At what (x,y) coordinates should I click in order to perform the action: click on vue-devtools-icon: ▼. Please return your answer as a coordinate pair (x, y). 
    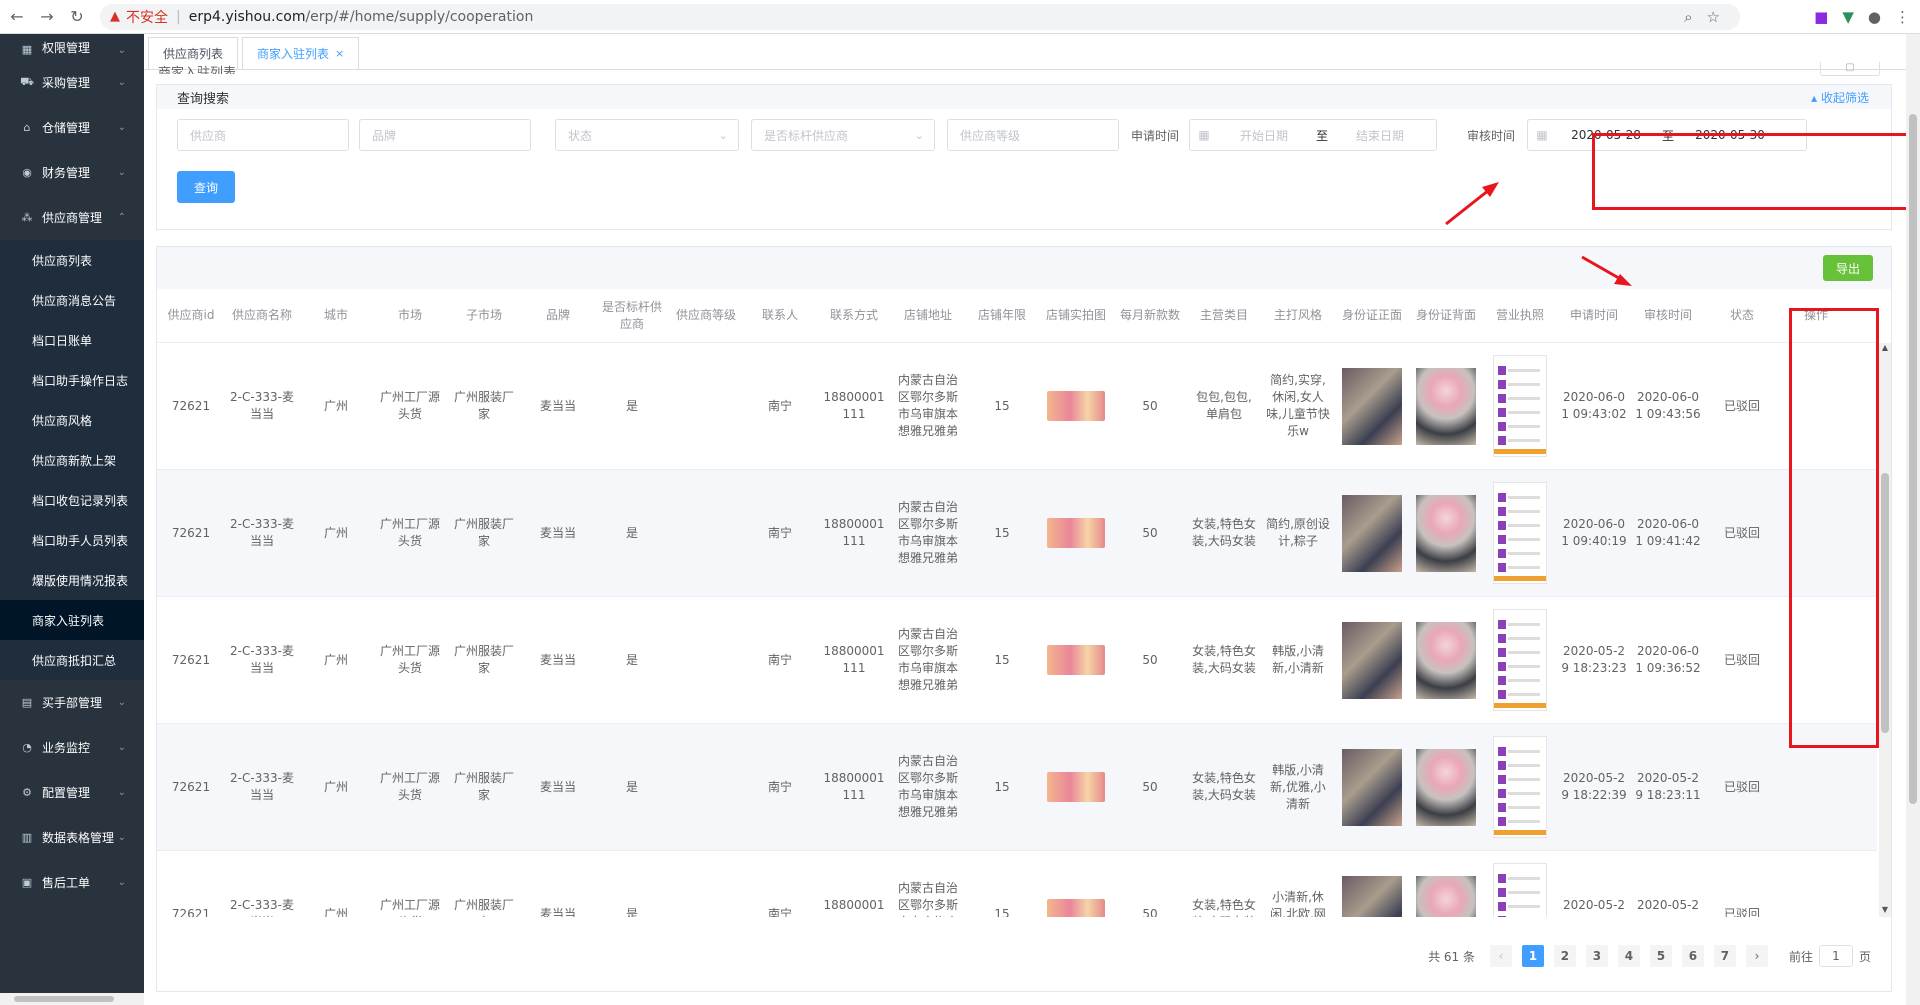
    Looking at the image, I should click on (1848, 17).